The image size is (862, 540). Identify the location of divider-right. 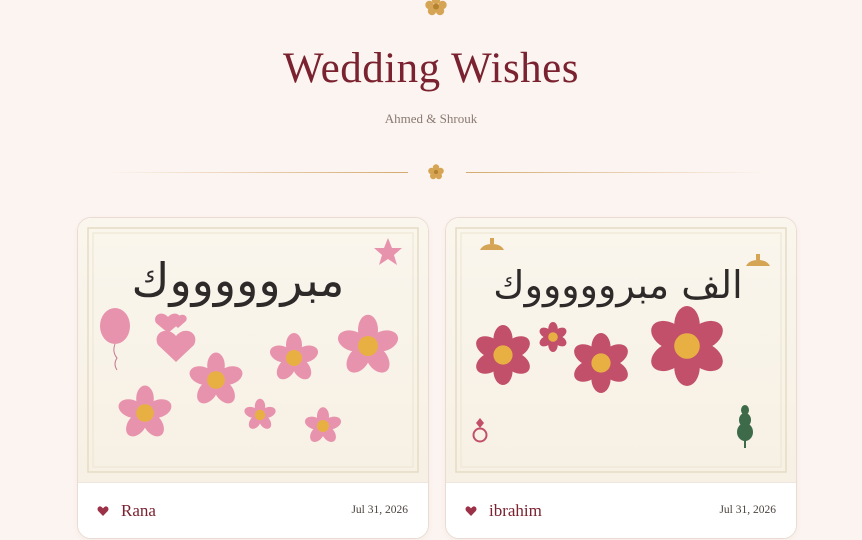
(616, 172).